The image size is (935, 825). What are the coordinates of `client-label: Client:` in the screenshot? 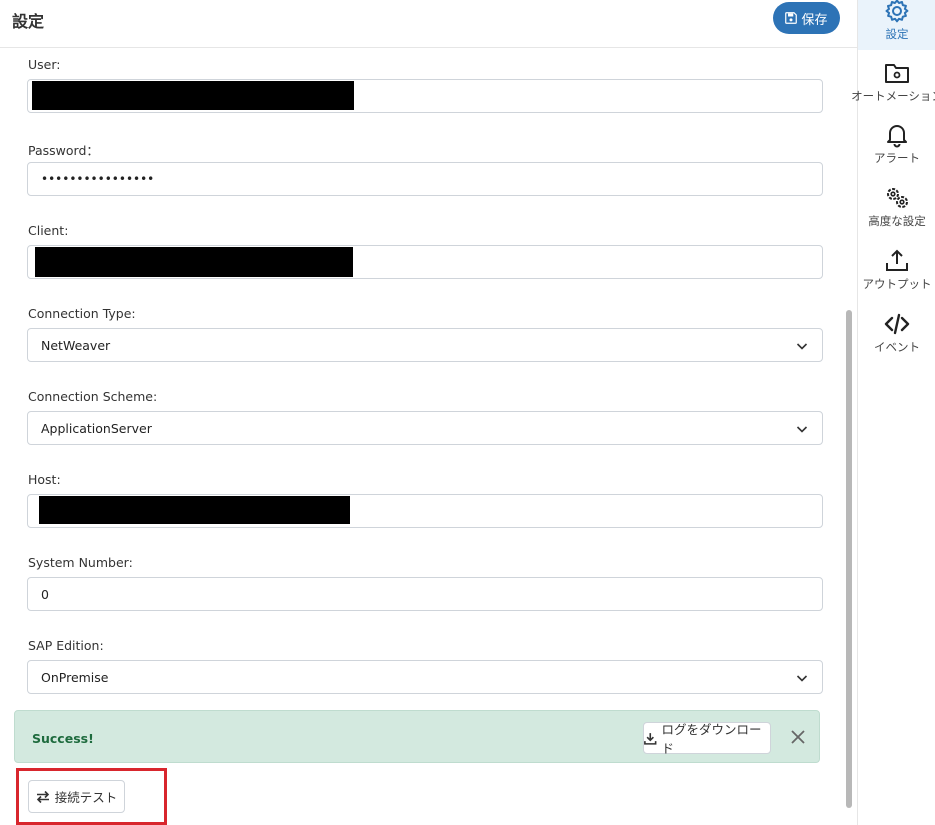 It's located at (48, 230).